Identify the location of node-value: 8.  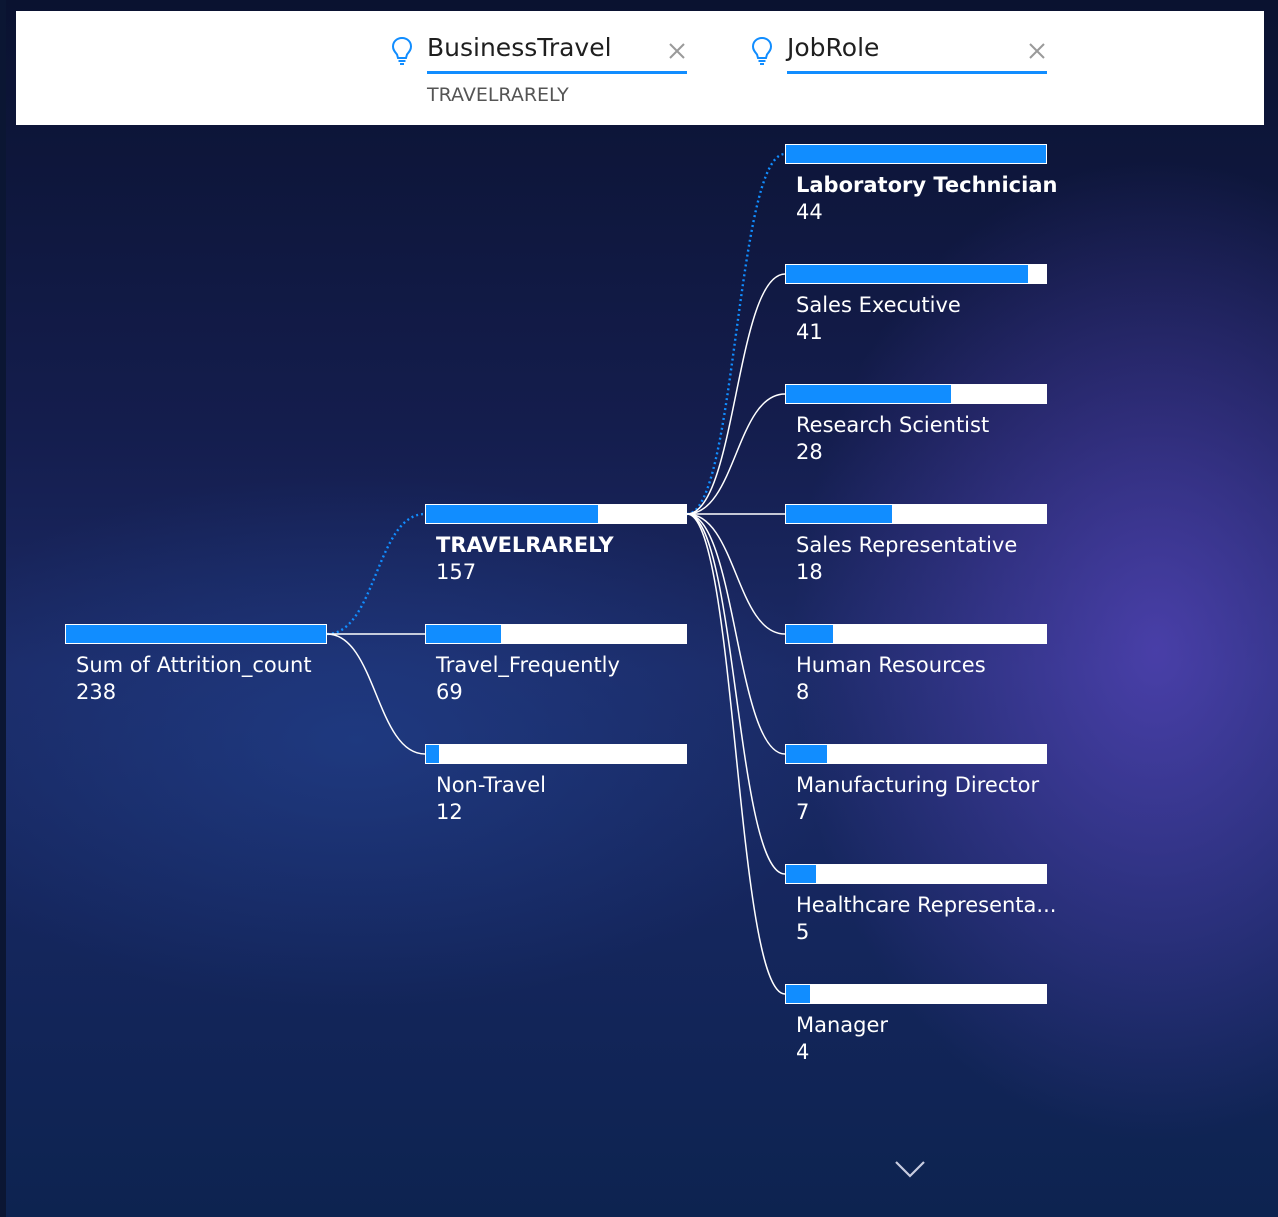
(803, 692).